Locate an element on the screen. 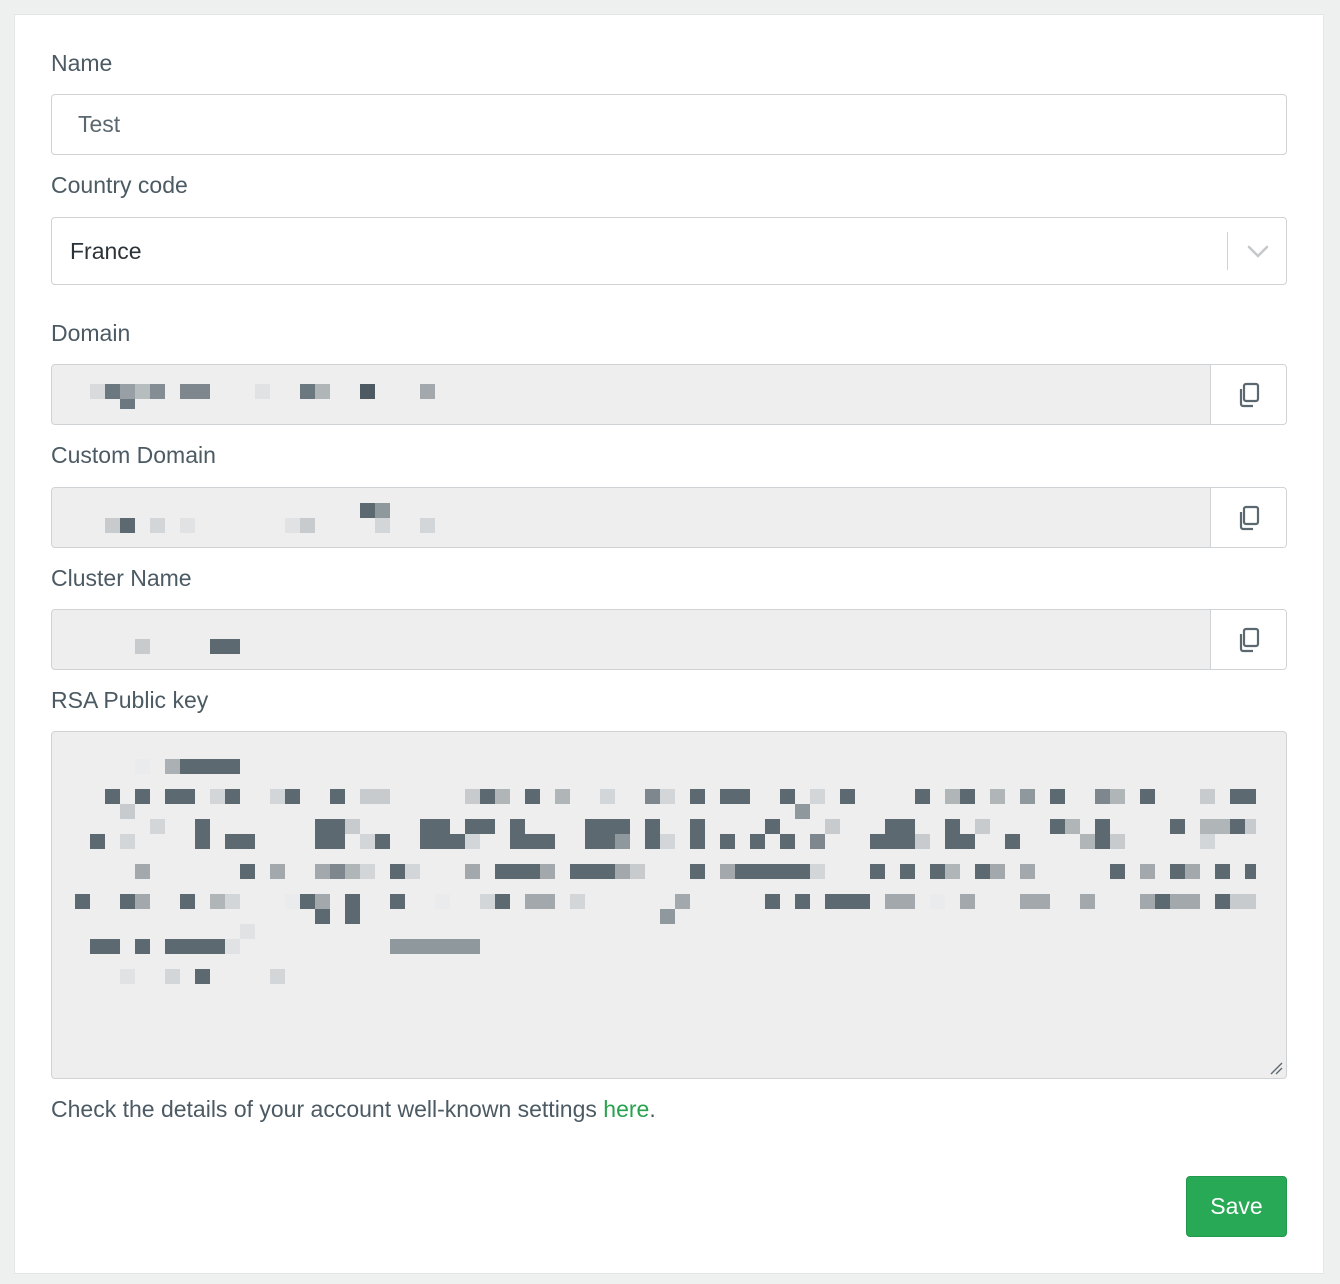  domain-label: Domain is located at coordinates (91, 333).